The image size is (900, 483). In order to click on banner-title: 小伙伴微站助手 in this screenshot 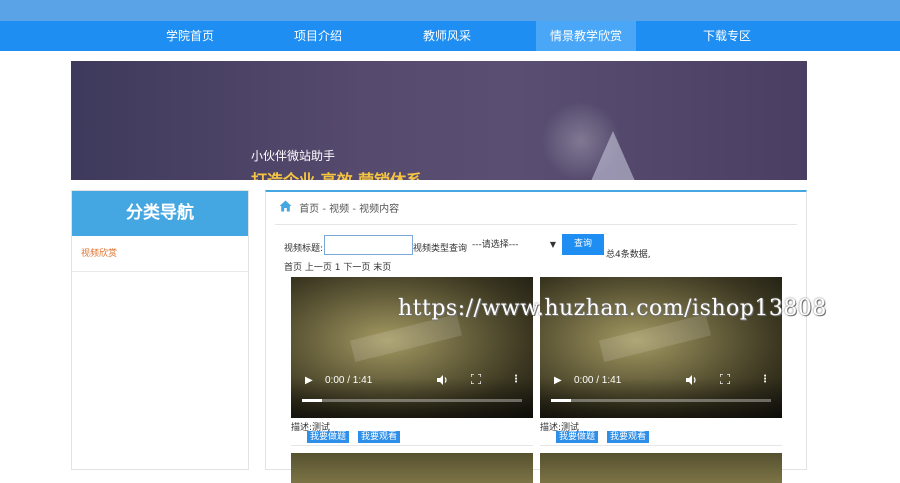, I will do `click(293, 156)`.